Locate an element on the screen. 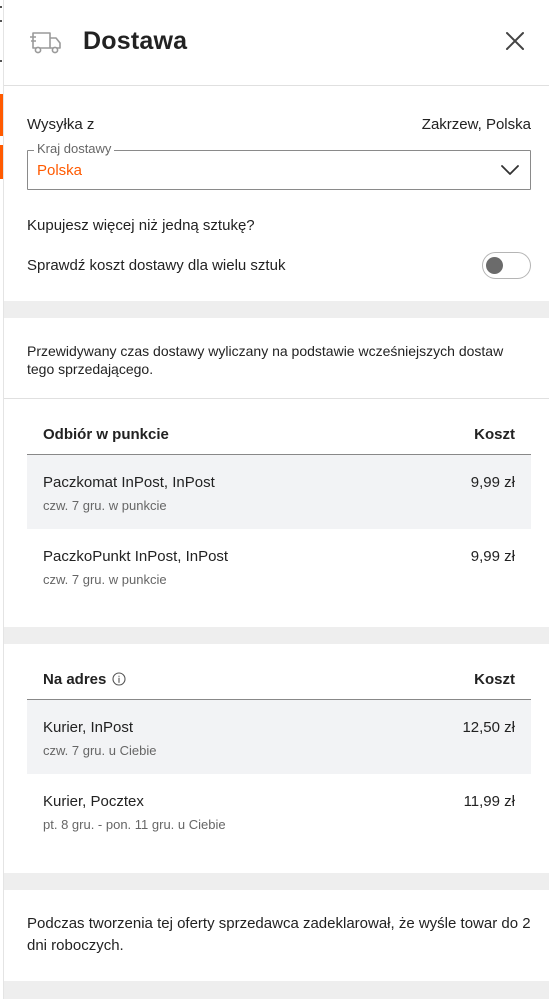 The width and height of the screenshot is (549, 999). shipping-from-value: Zakrzew, Polska is located at coordinates (476, 124).